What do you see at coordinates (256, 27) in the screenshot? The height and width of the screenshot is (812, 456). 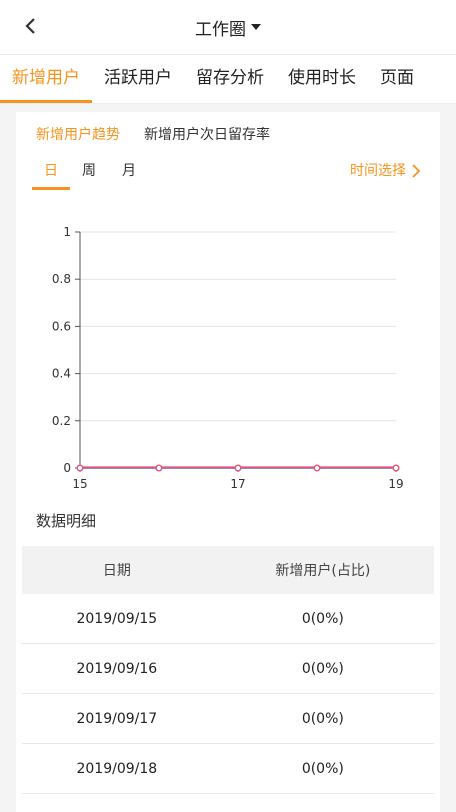 I see `caret-down-icon` at bounding box center [256, 27].